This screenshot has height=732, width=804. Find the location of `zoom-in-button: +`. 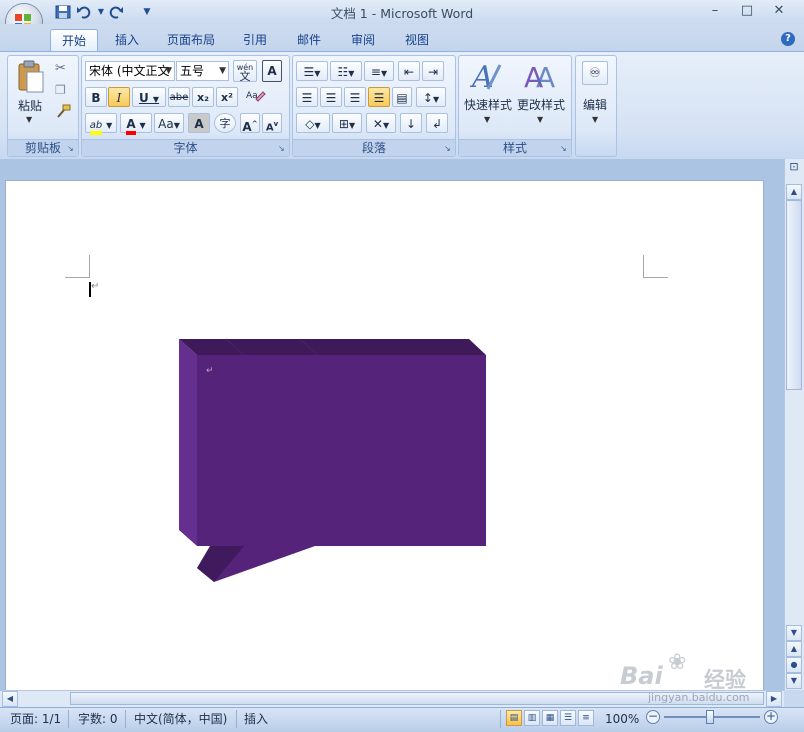

zoom-in-button: + is located at coordinates (771, 717).